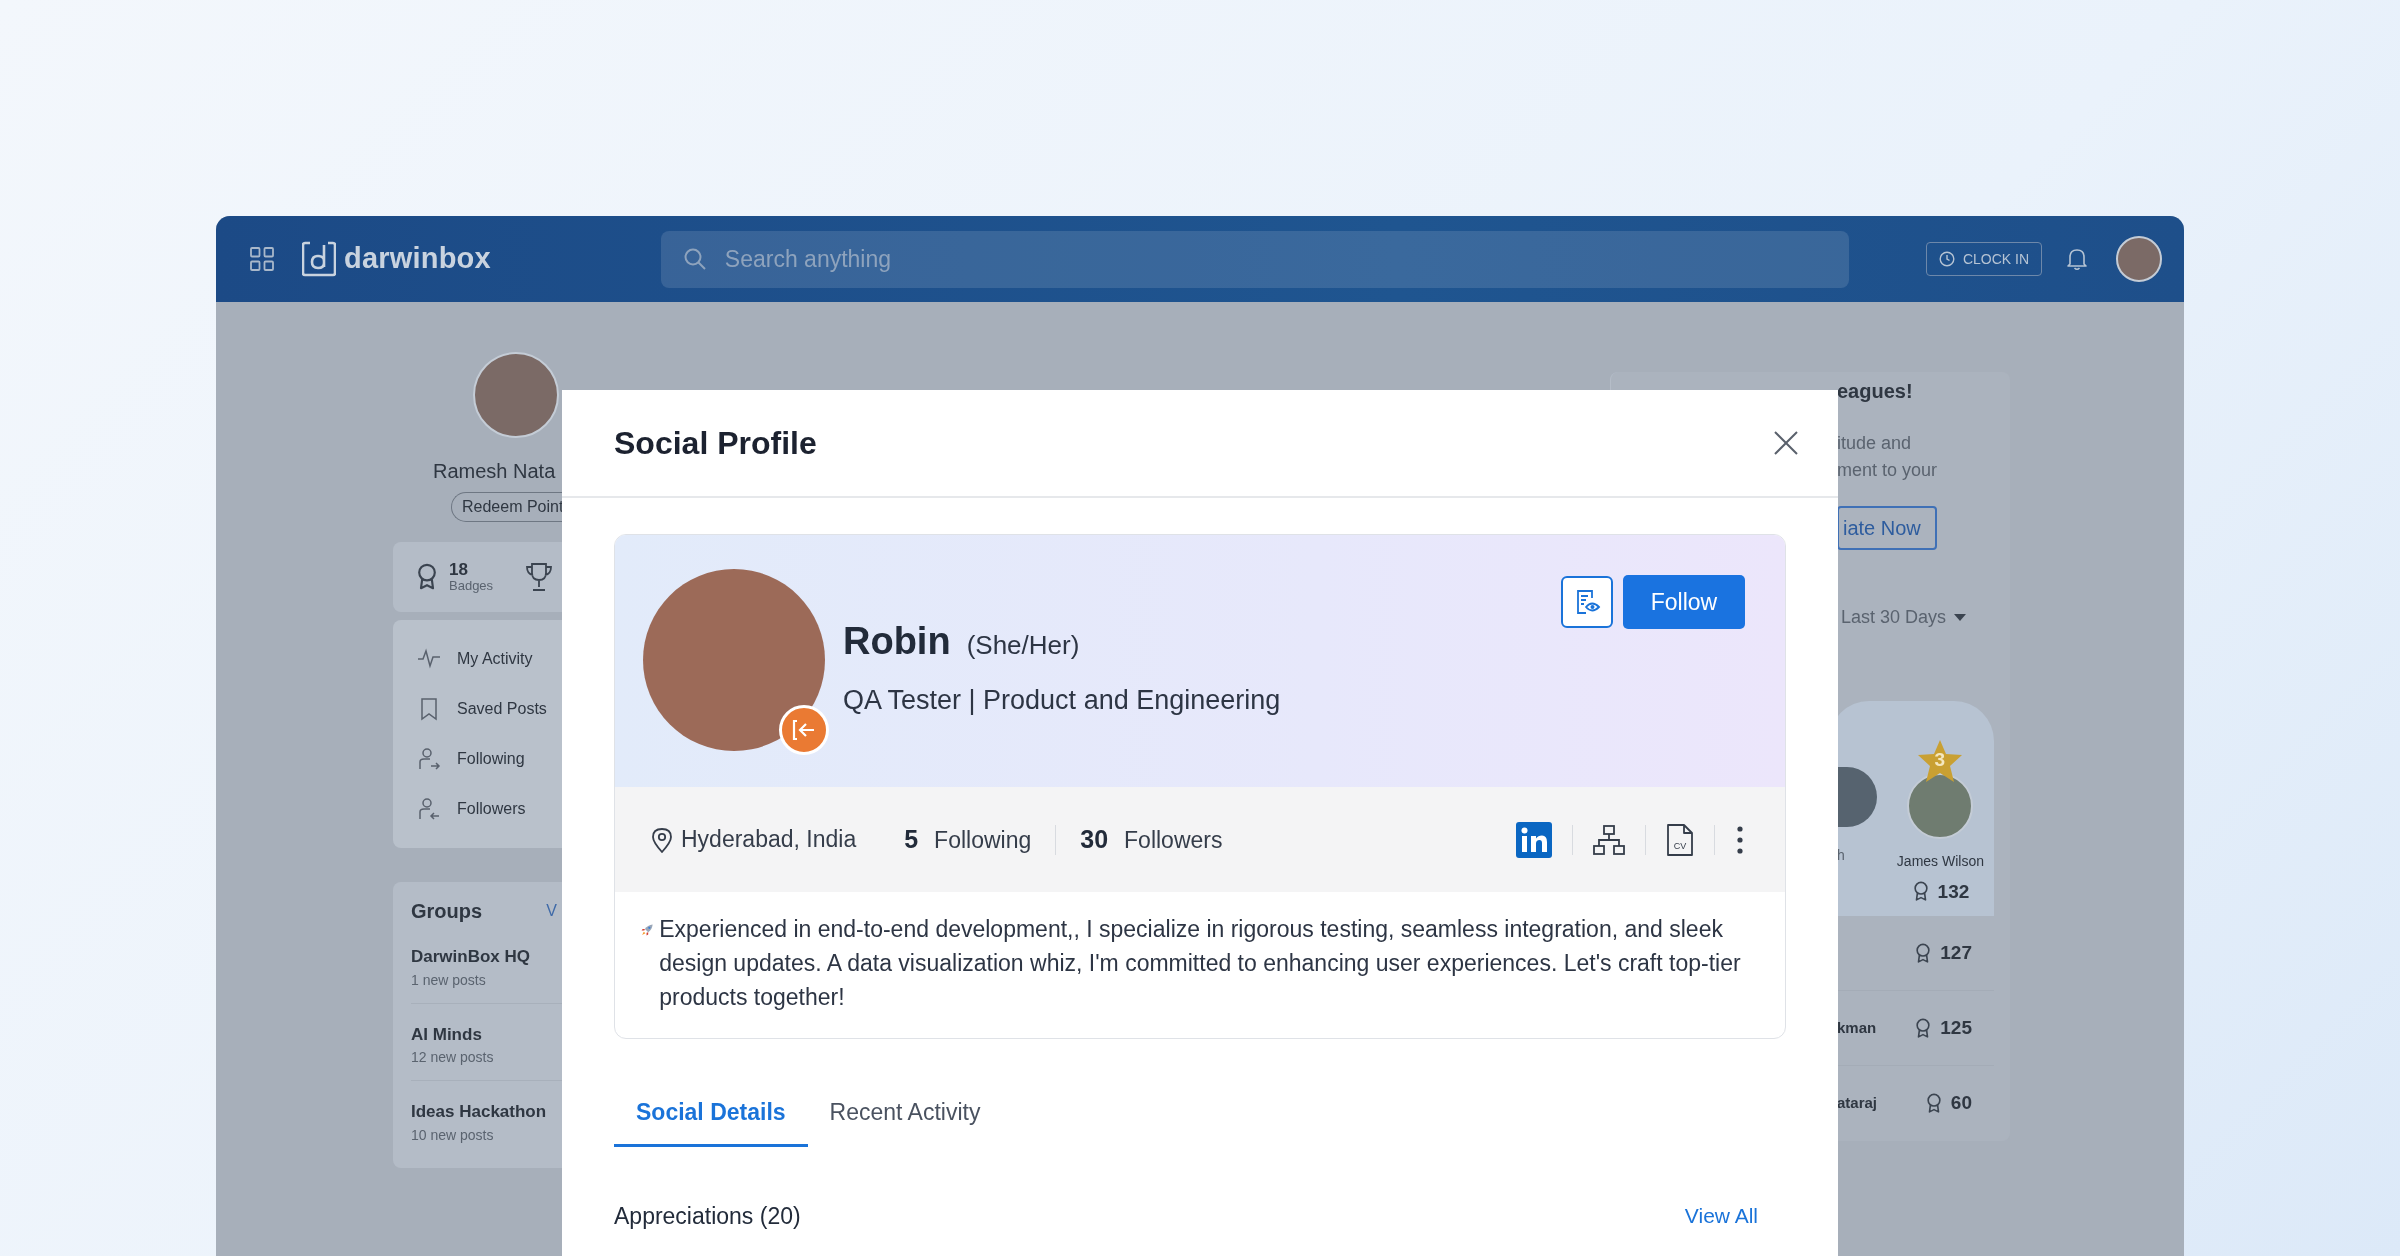  Describe the element at coordinates (1961, 1103) in the screenshot. I see `points: 60` at that location.